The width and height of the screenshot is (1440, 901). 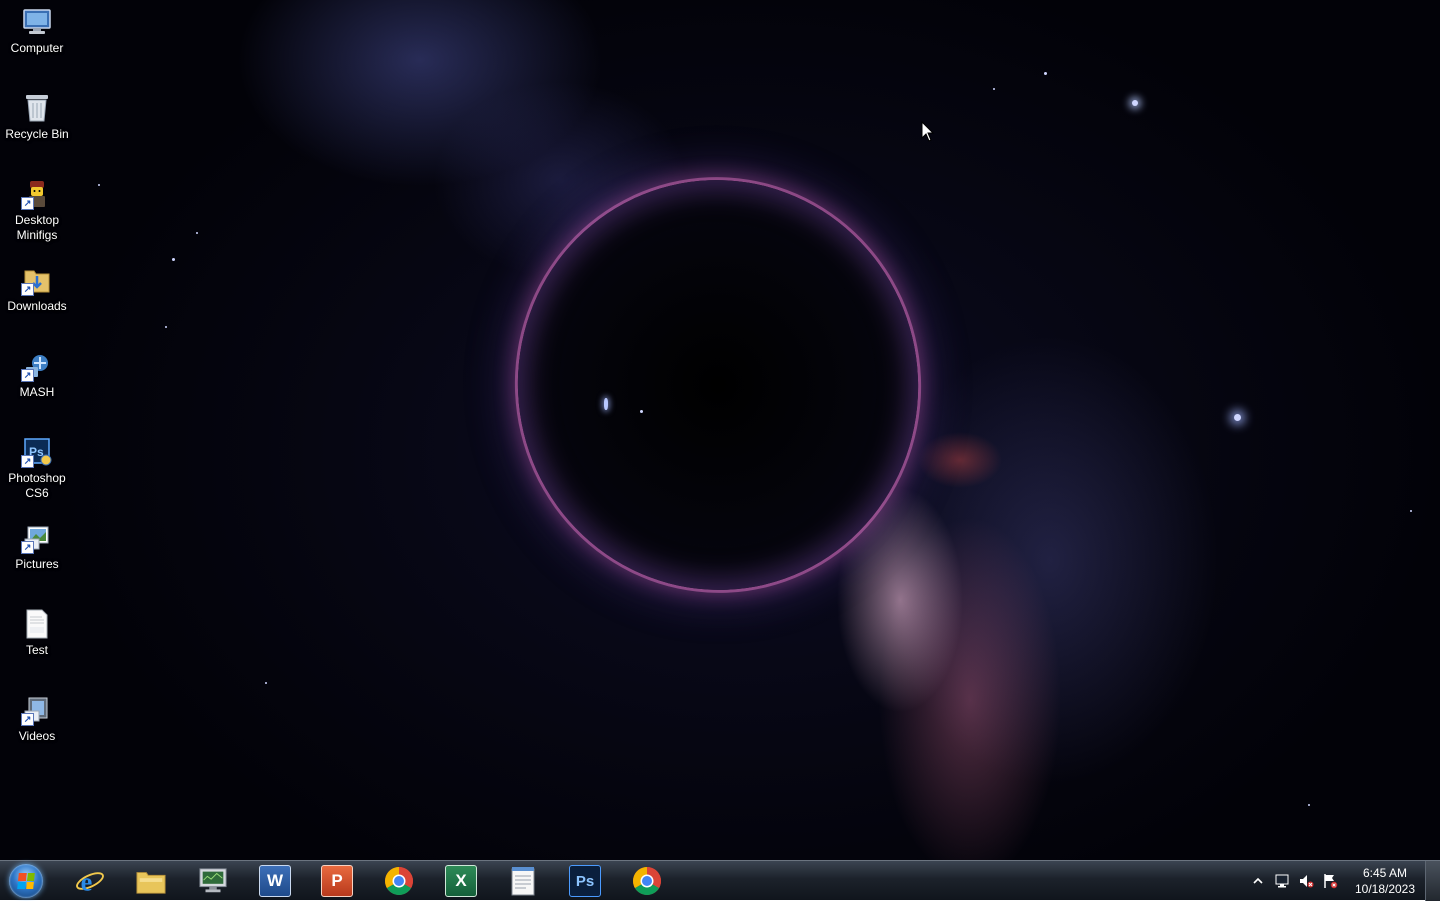 I want to click on network-icon, so click(x=1282, y=881).